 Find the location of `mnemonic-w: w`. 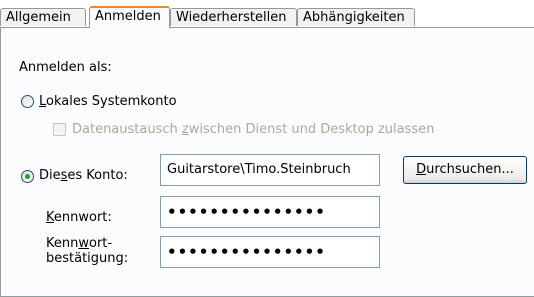

mnemonic-w: w is located at coordinates (83, 243).